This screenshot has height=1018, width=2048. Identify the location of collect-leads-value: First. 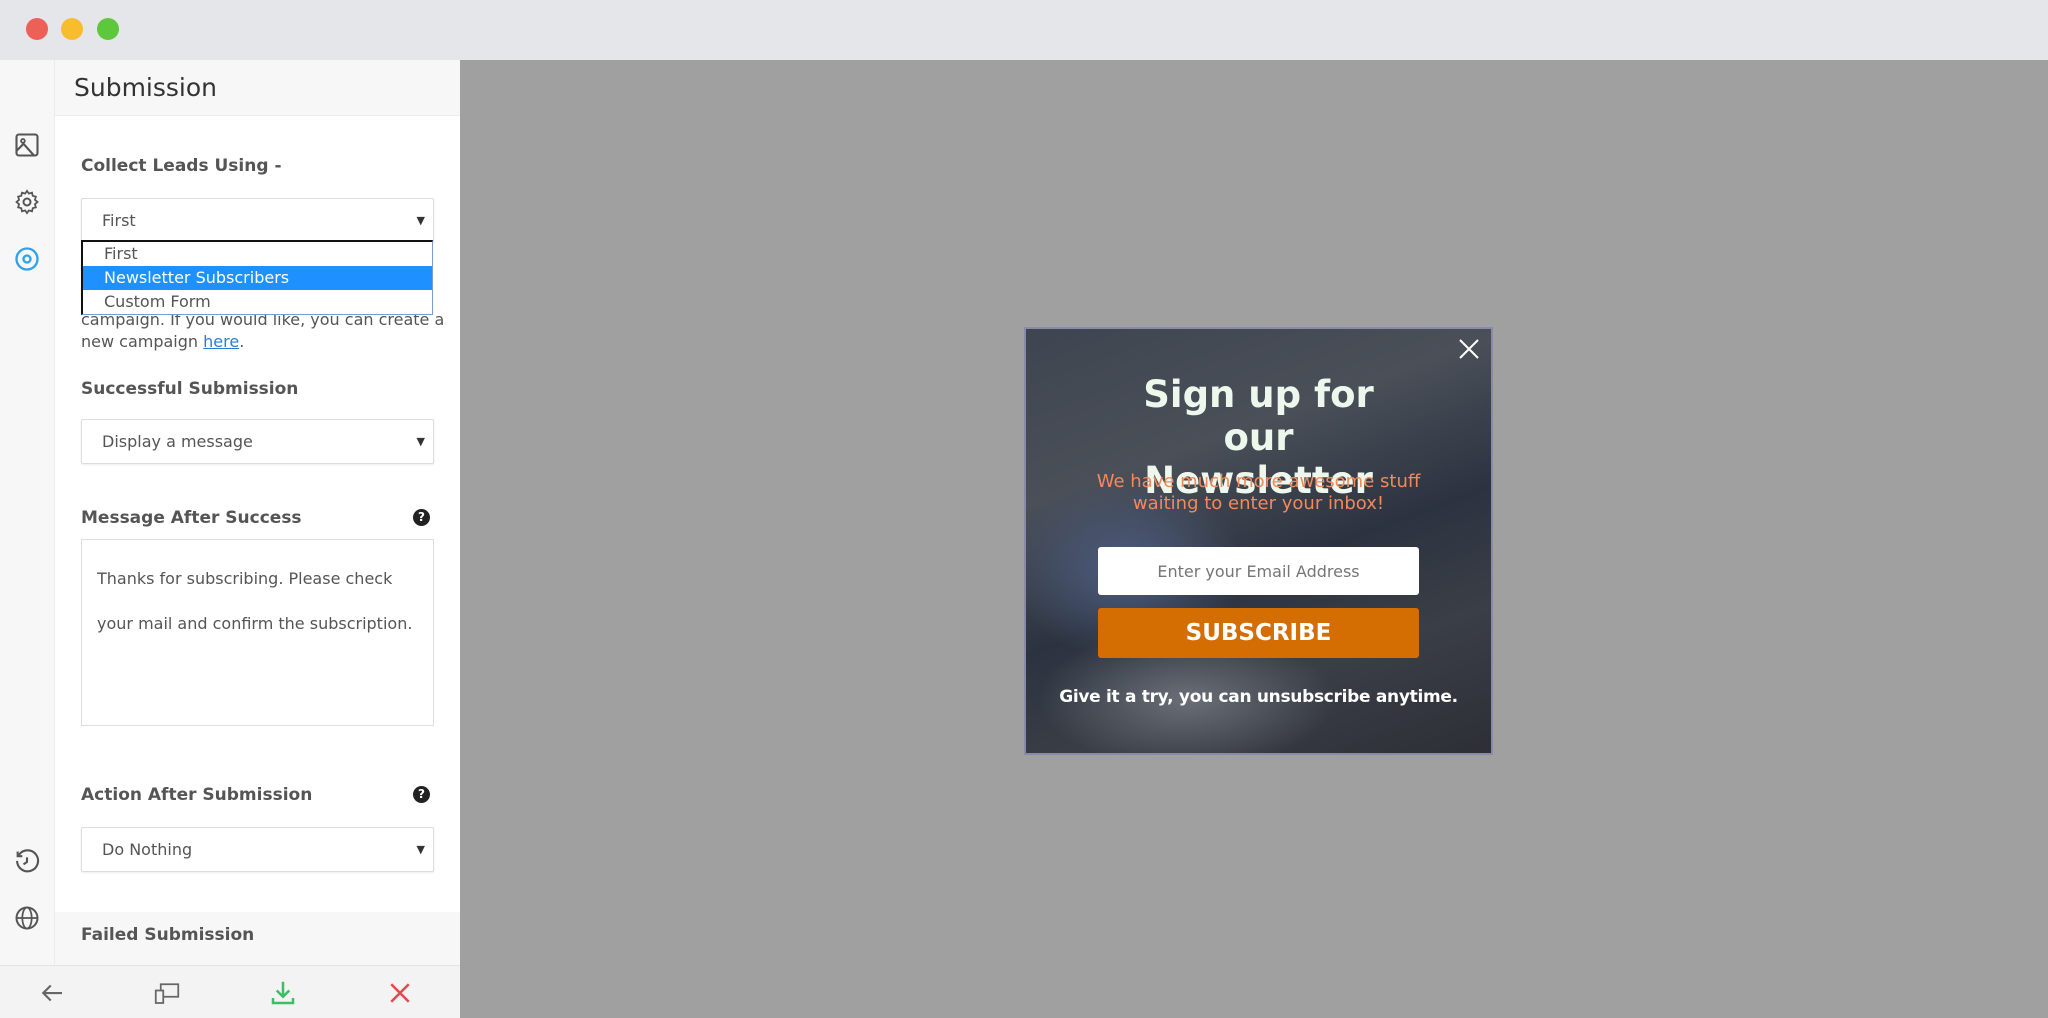
(119, 220).